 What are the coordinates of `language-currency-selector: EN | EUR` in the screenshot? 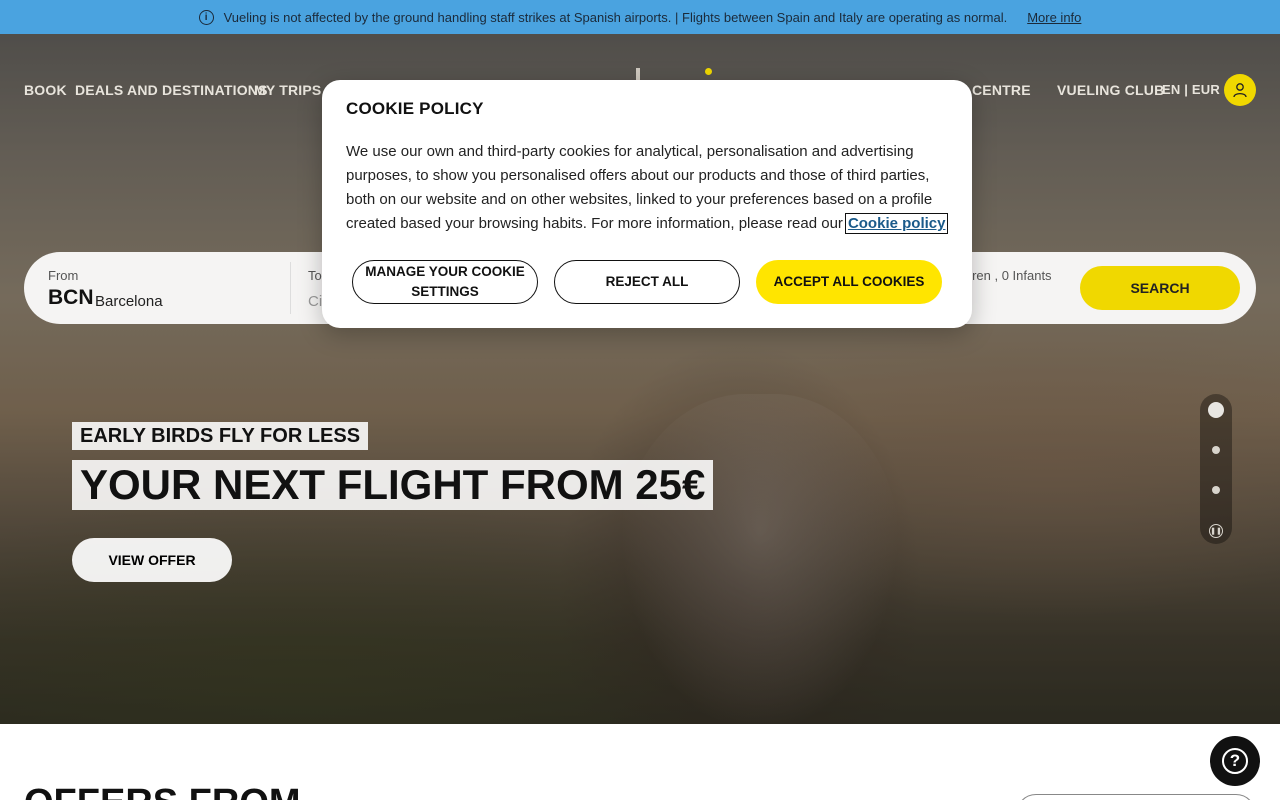 It's located at (1191, 89).